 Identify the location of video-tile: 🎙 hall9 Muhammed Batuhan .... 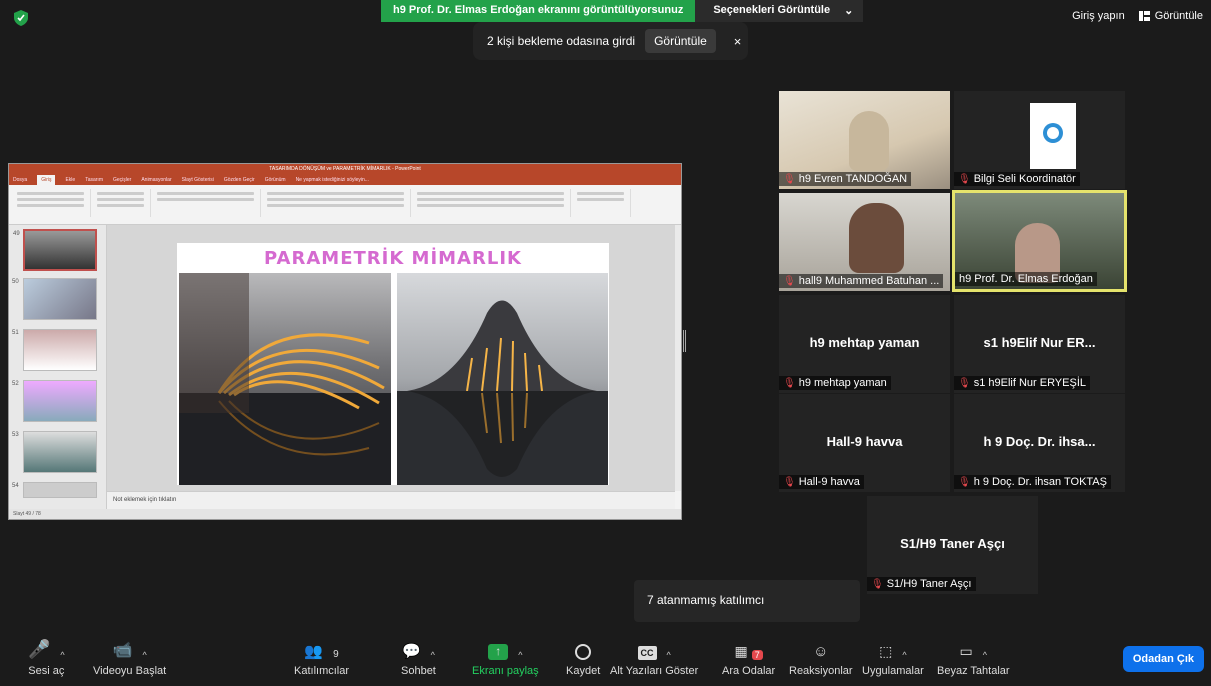
(864, 242).